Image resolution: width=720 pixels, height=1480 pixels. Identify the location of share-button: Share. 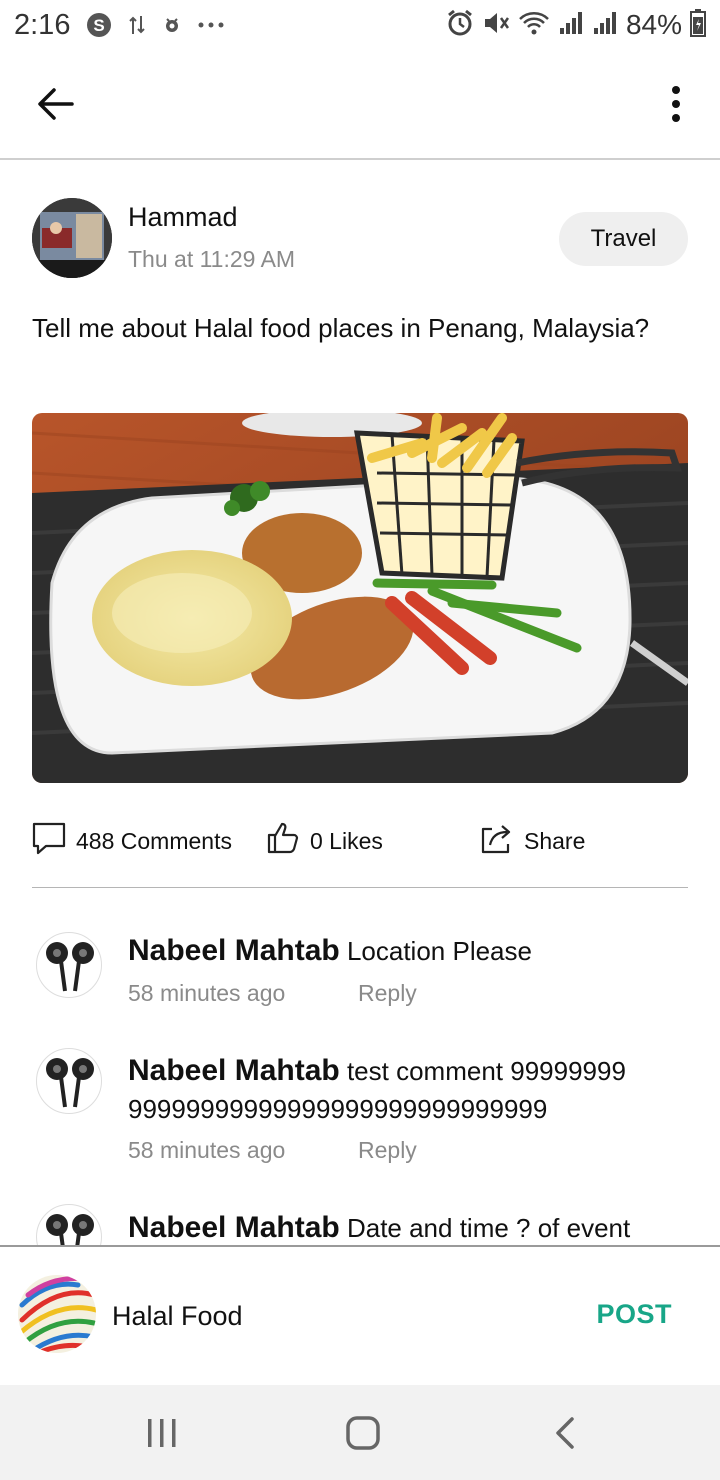
(532, 841).